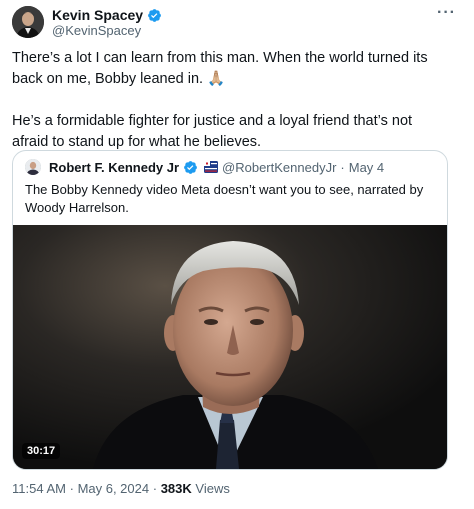  What do you see at coordinates (33, 167) in the screenshot?
I see `quoted-author-avatar` at bounding box center [33, 167].